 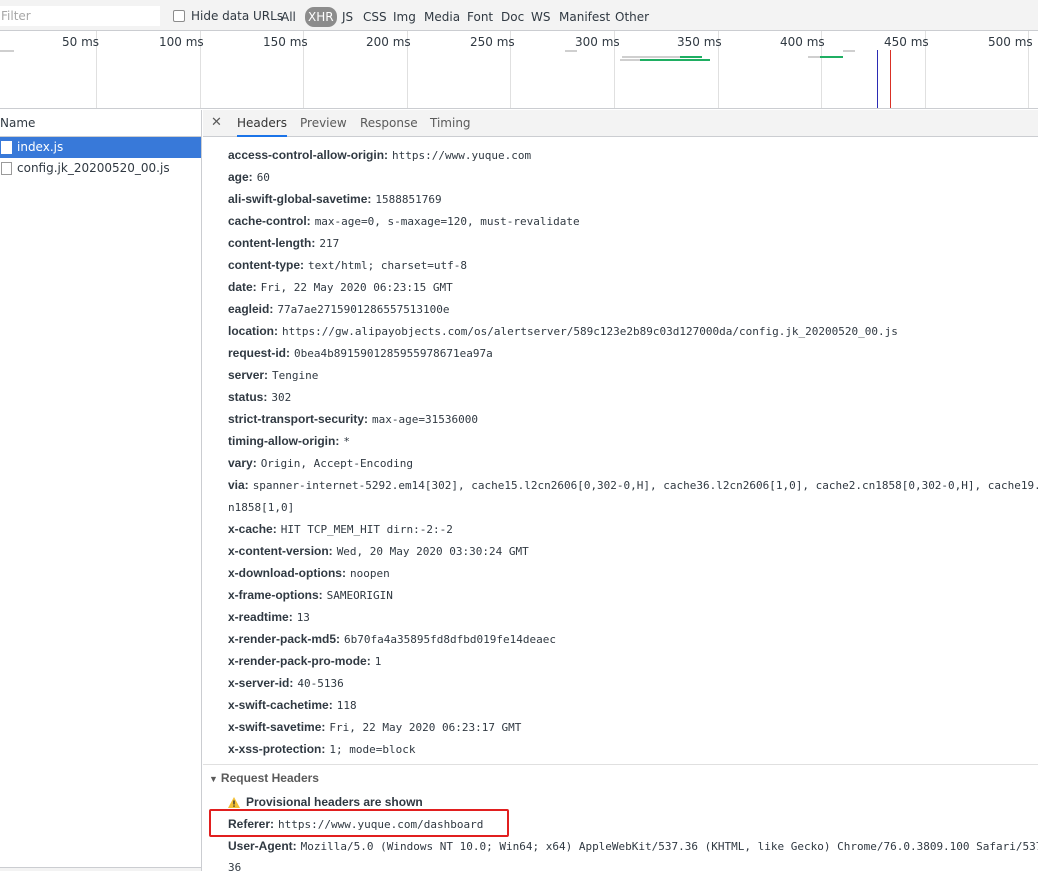 What do you see at coordinates (248, 397) in the screenshot?
I see `header-name: status:` at bounding box center [248, 397].